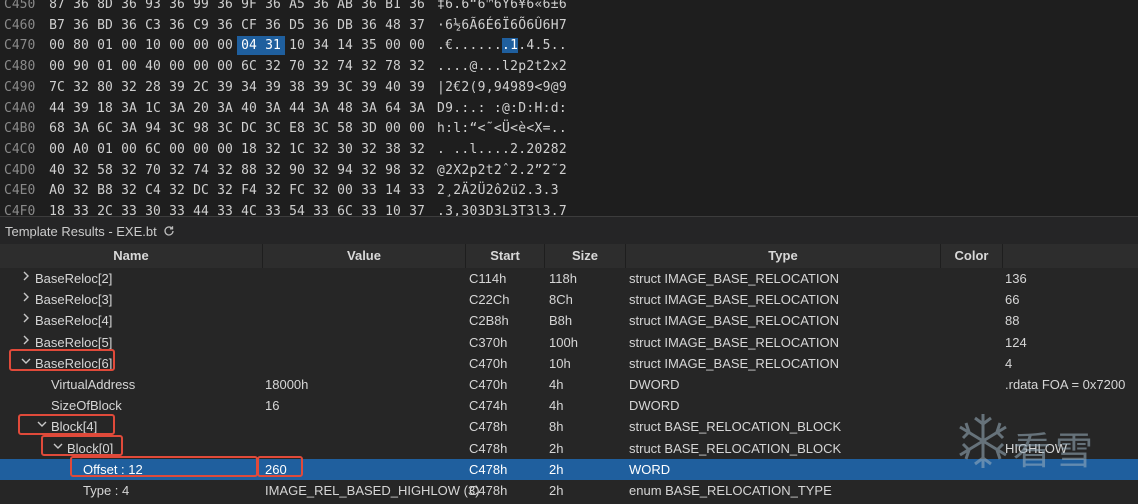  What do you see at coordinates (393, 66) in the screenshot?
I see `hex-byte: 78` at bounding box center [393, 66].